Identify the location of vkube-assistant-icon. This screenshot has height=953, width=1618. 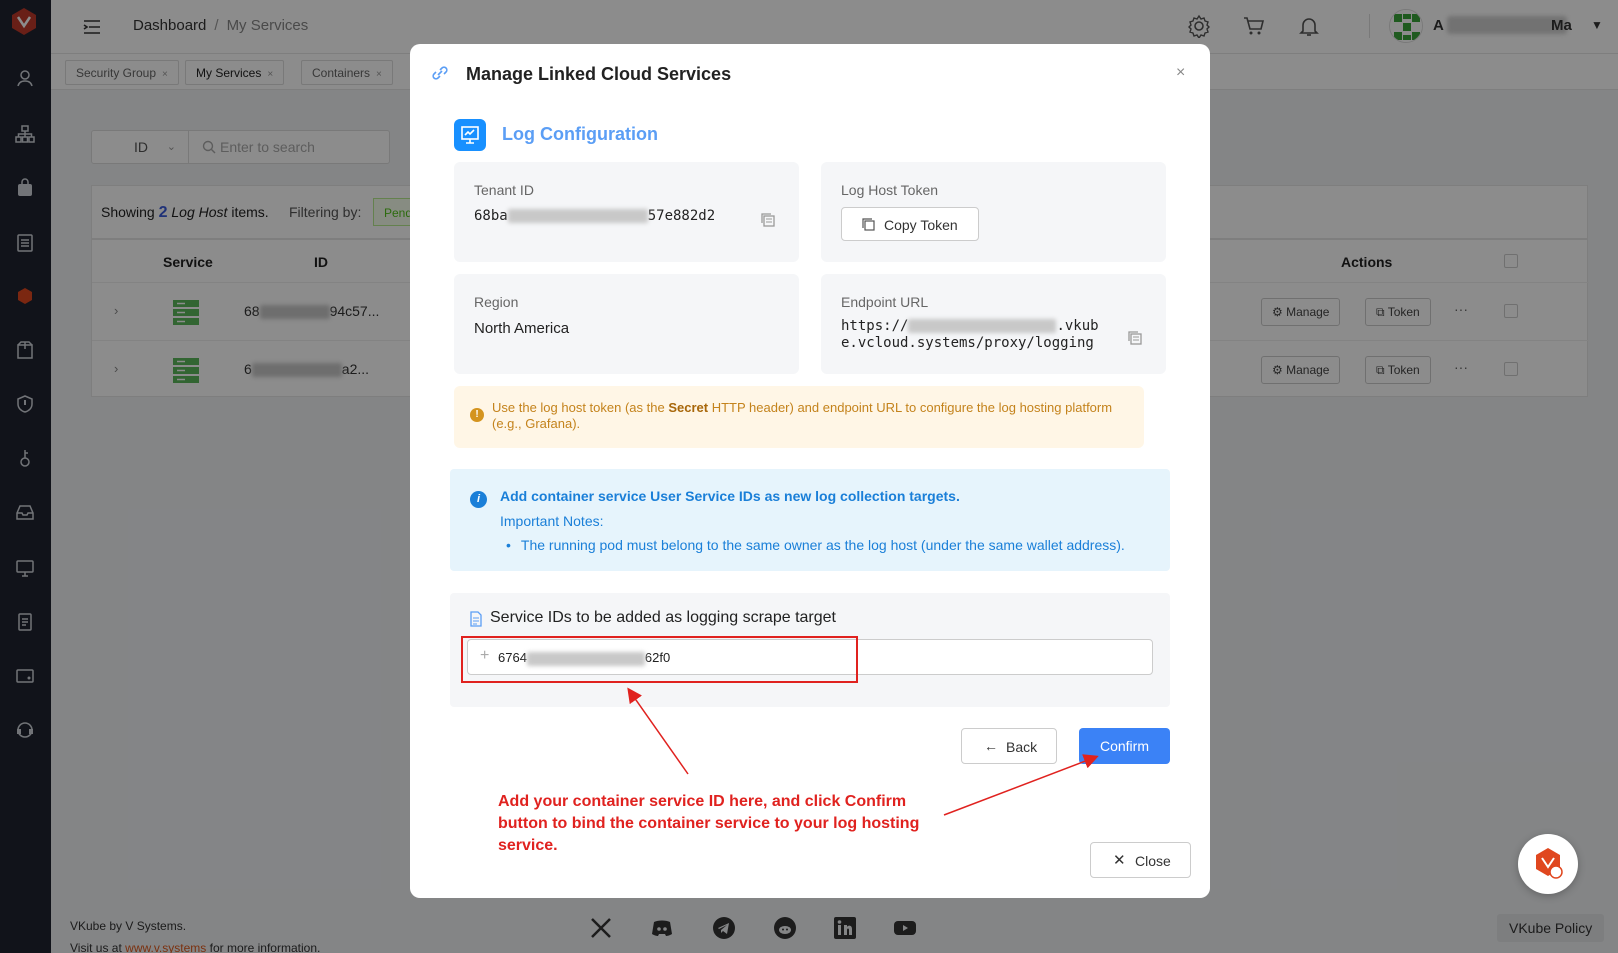
(1549, 863).